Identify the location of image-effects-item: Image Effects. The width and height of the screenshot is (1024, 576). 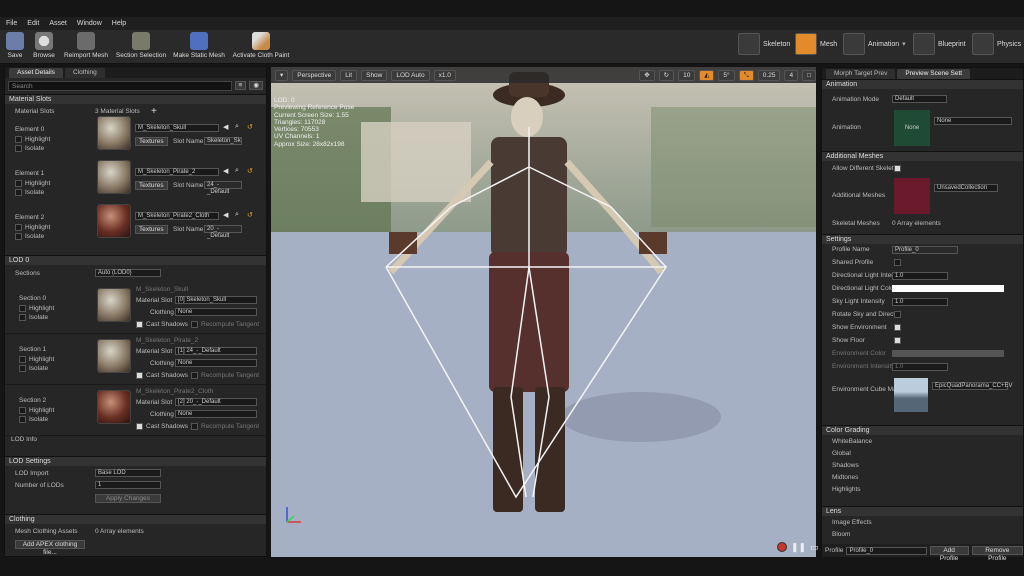
(852, 522).